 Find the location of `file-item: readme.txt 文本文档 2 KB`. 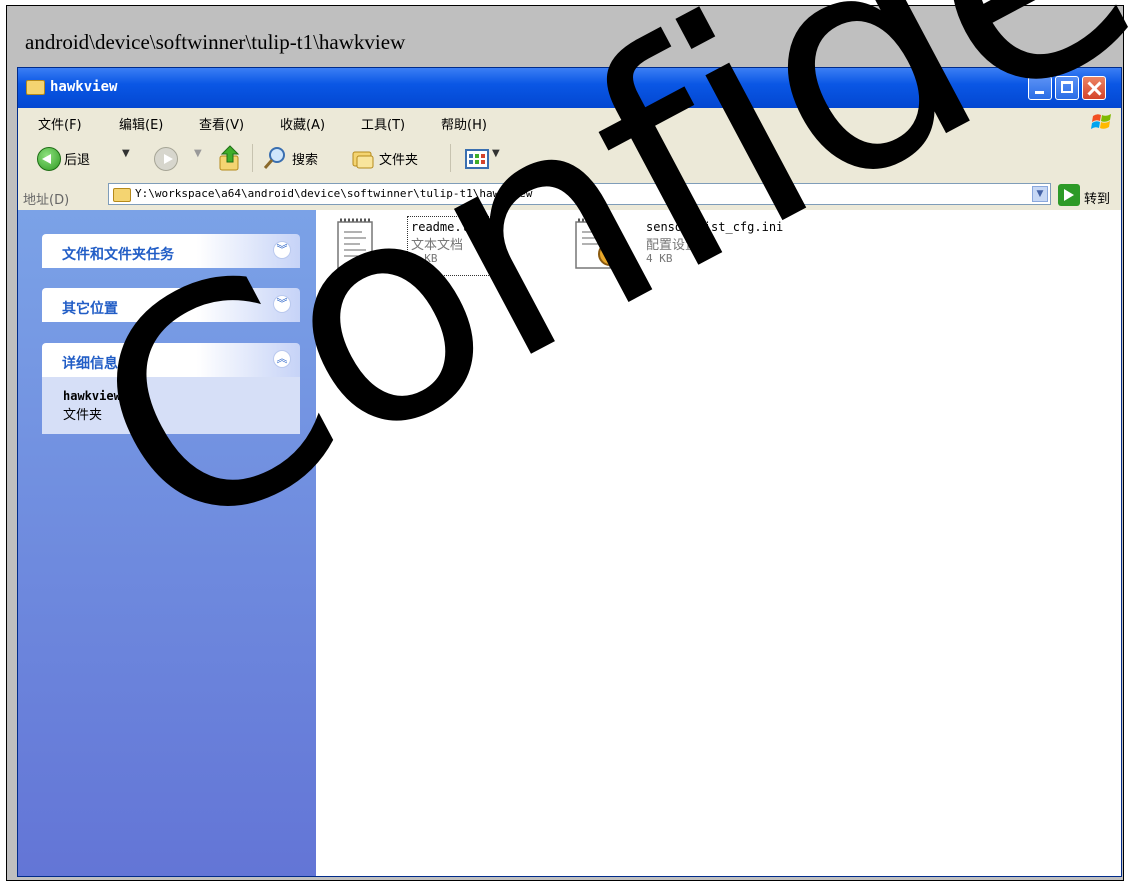

file-item: readme.txt 文本文档 2 KB is located at coordinates (415, 245).